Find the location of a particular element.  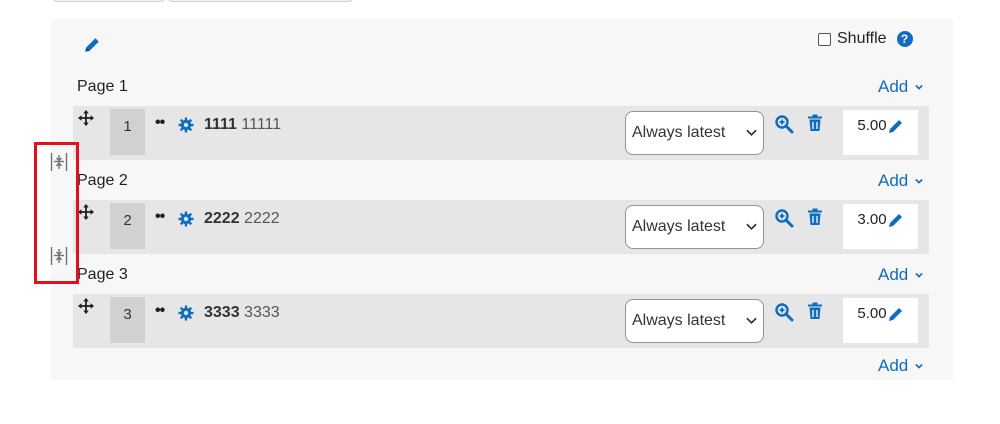

question-name: 2222 2222 is located at coordinates (242, 219).